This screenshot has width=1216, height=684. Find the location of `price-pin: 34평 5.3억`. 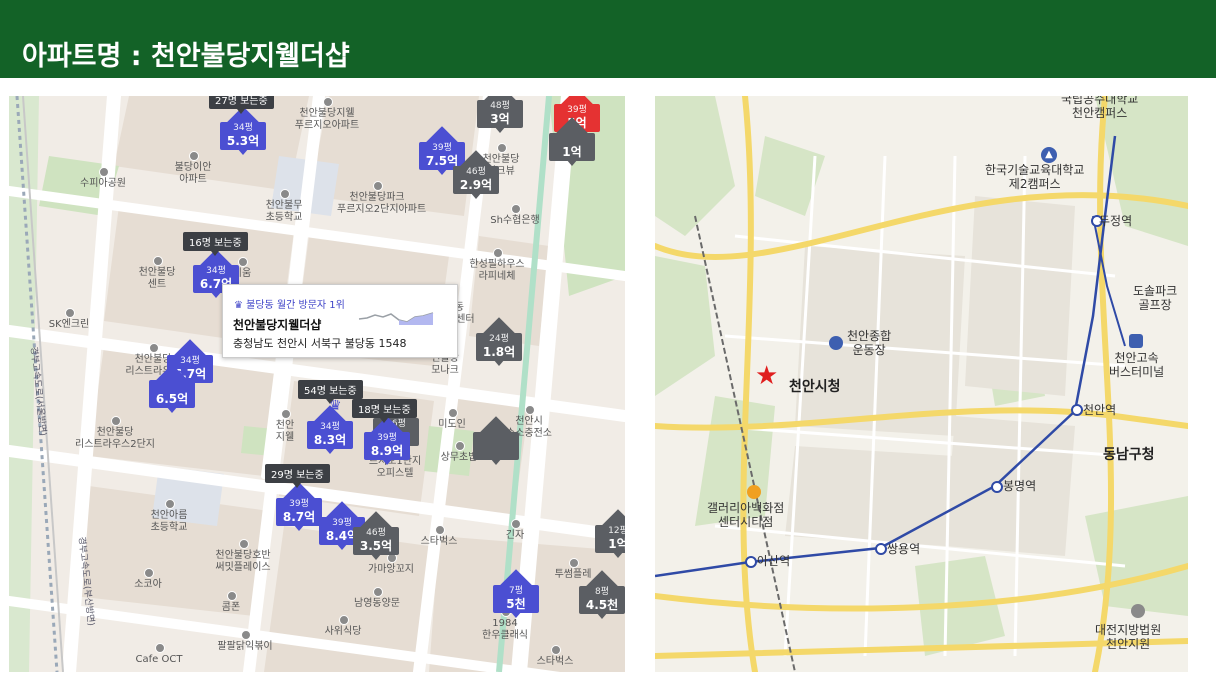

price-pin: 34평 5.3억 is located at coordinates (243, 132).